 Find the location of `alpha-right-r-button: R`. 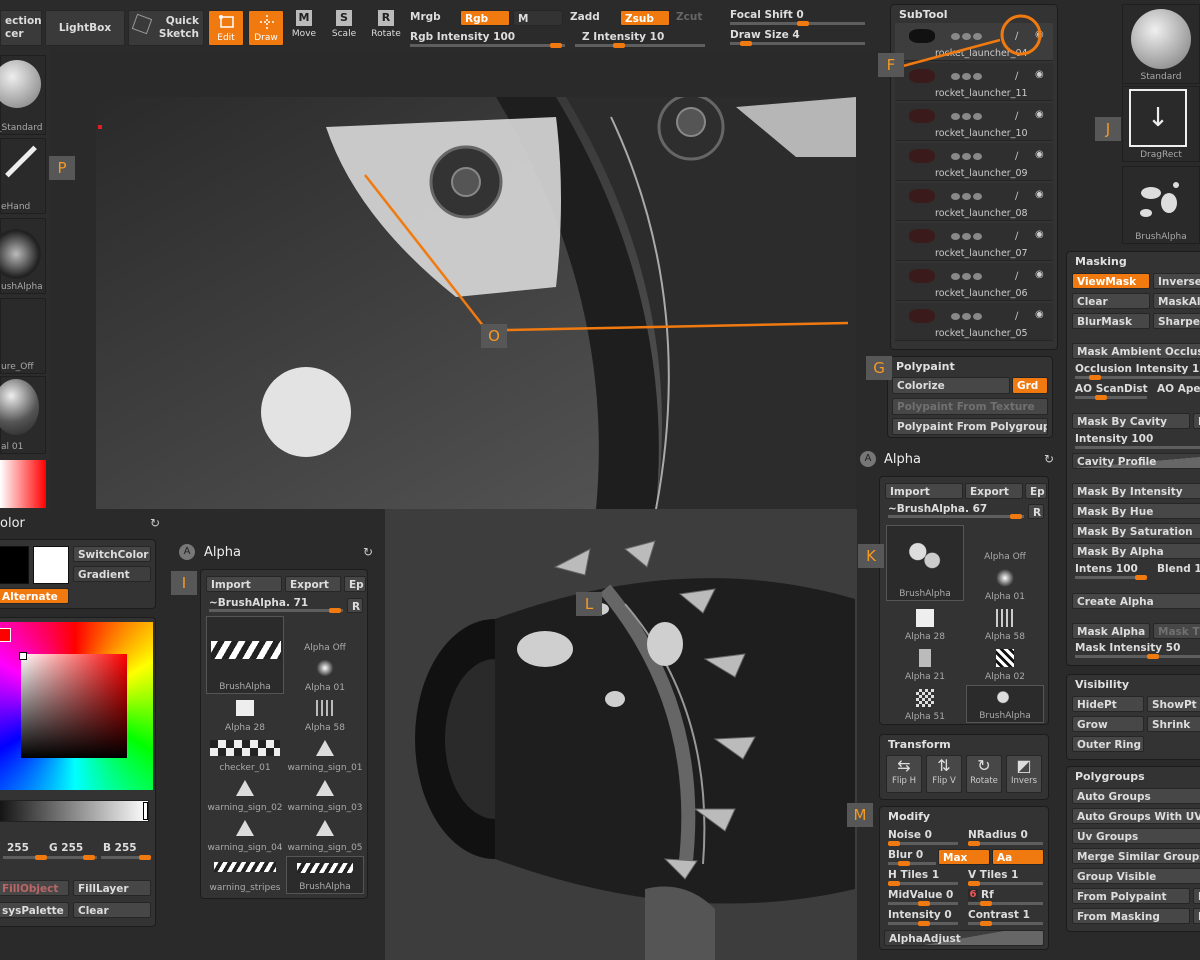

alpha-right-r-button: R is located at coordinates (1036, 511).